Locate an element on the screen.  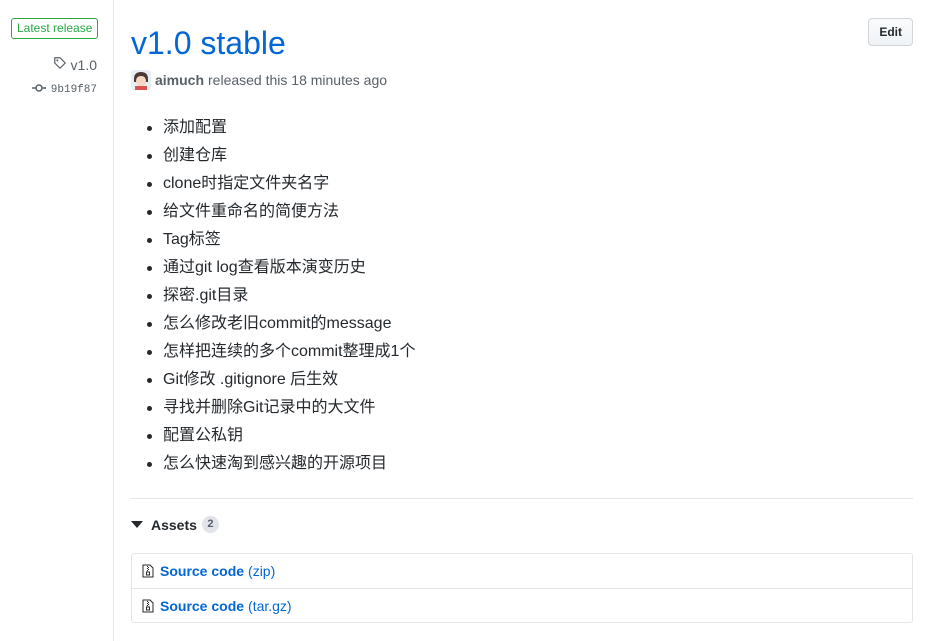
avatar is located at coordinates (141, 80).